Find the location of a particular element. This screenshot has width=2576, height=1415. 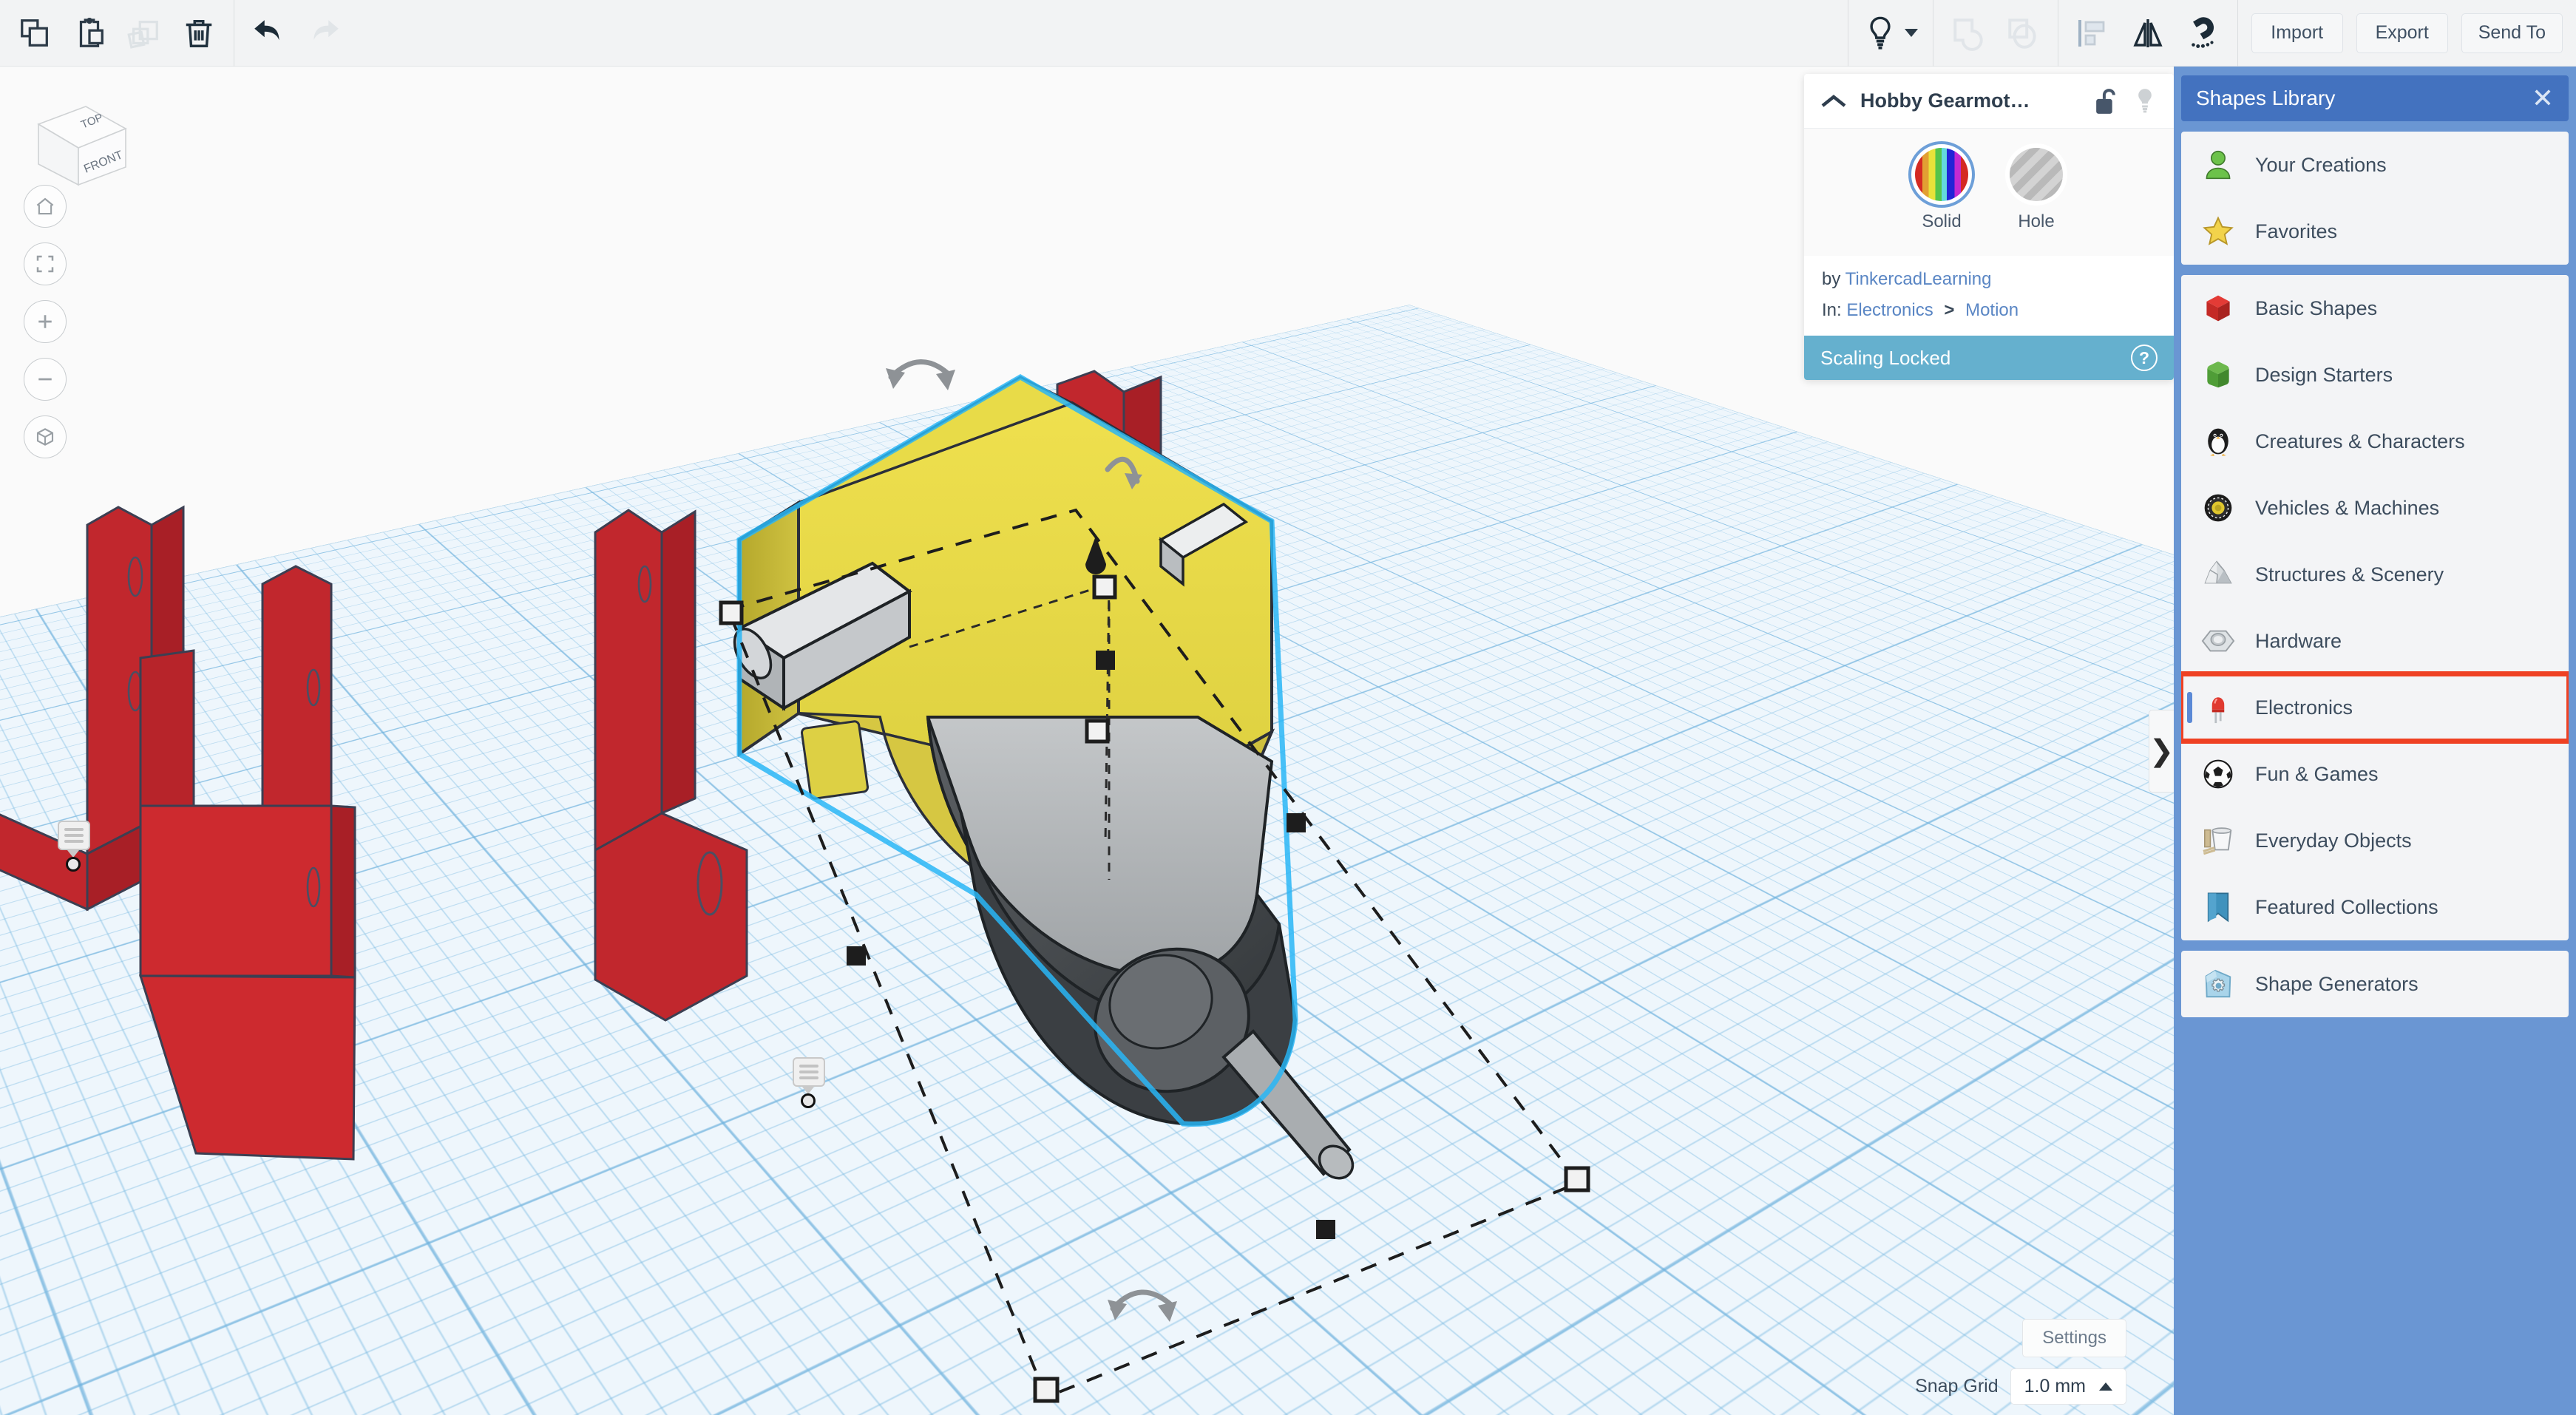

group-tools is located at coordinates (1995, 34).